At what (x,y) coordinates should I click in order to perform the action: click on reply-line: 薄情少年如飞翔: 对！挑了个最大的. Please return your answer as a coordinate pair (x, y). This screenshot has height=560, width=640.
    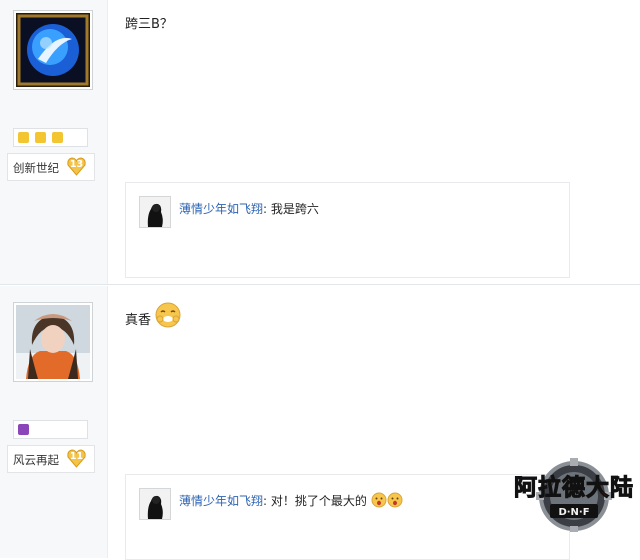
    Looking at the image, I should click on (291, 500).